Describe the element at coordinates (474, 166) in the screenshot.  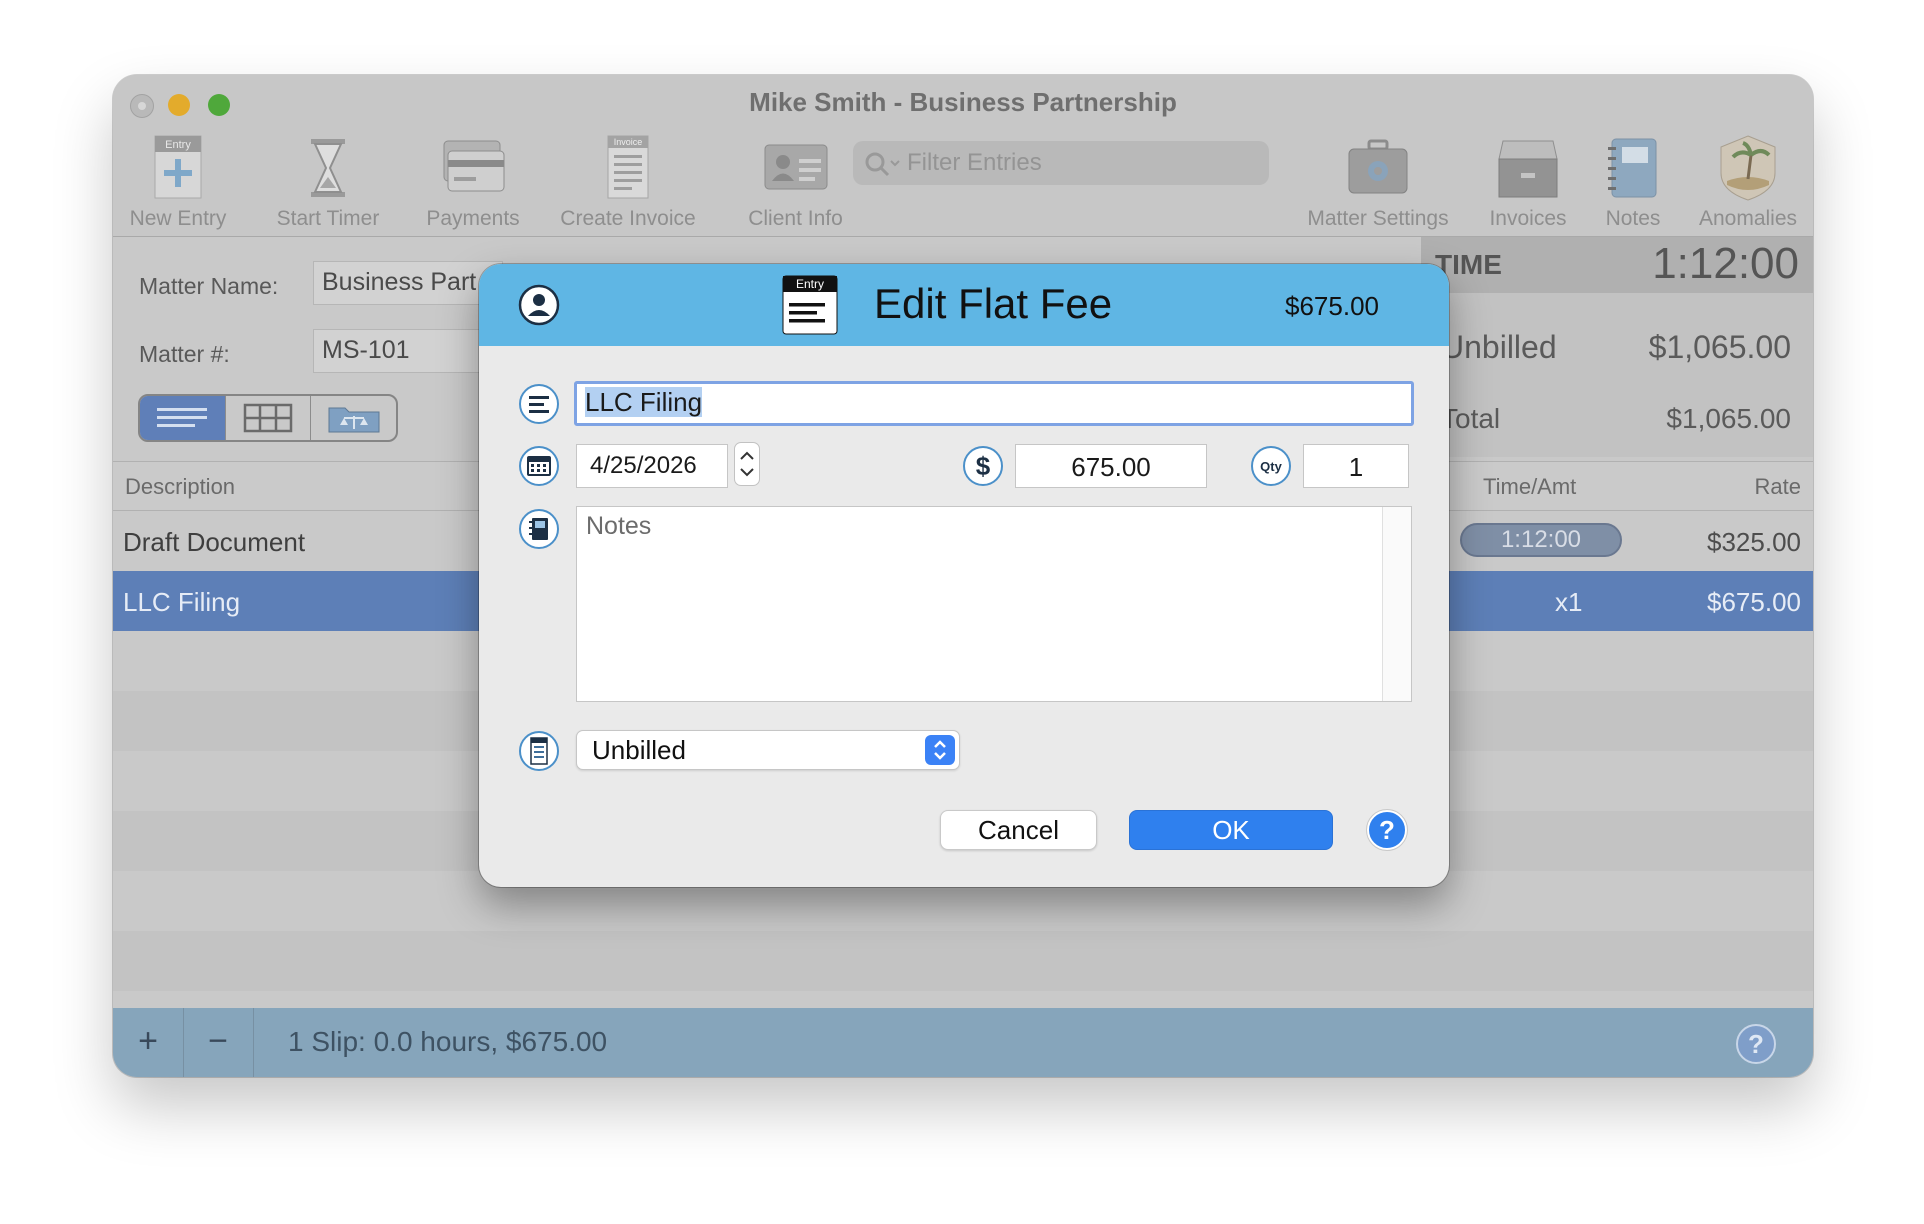
I see `credit-card-icon` at that location.